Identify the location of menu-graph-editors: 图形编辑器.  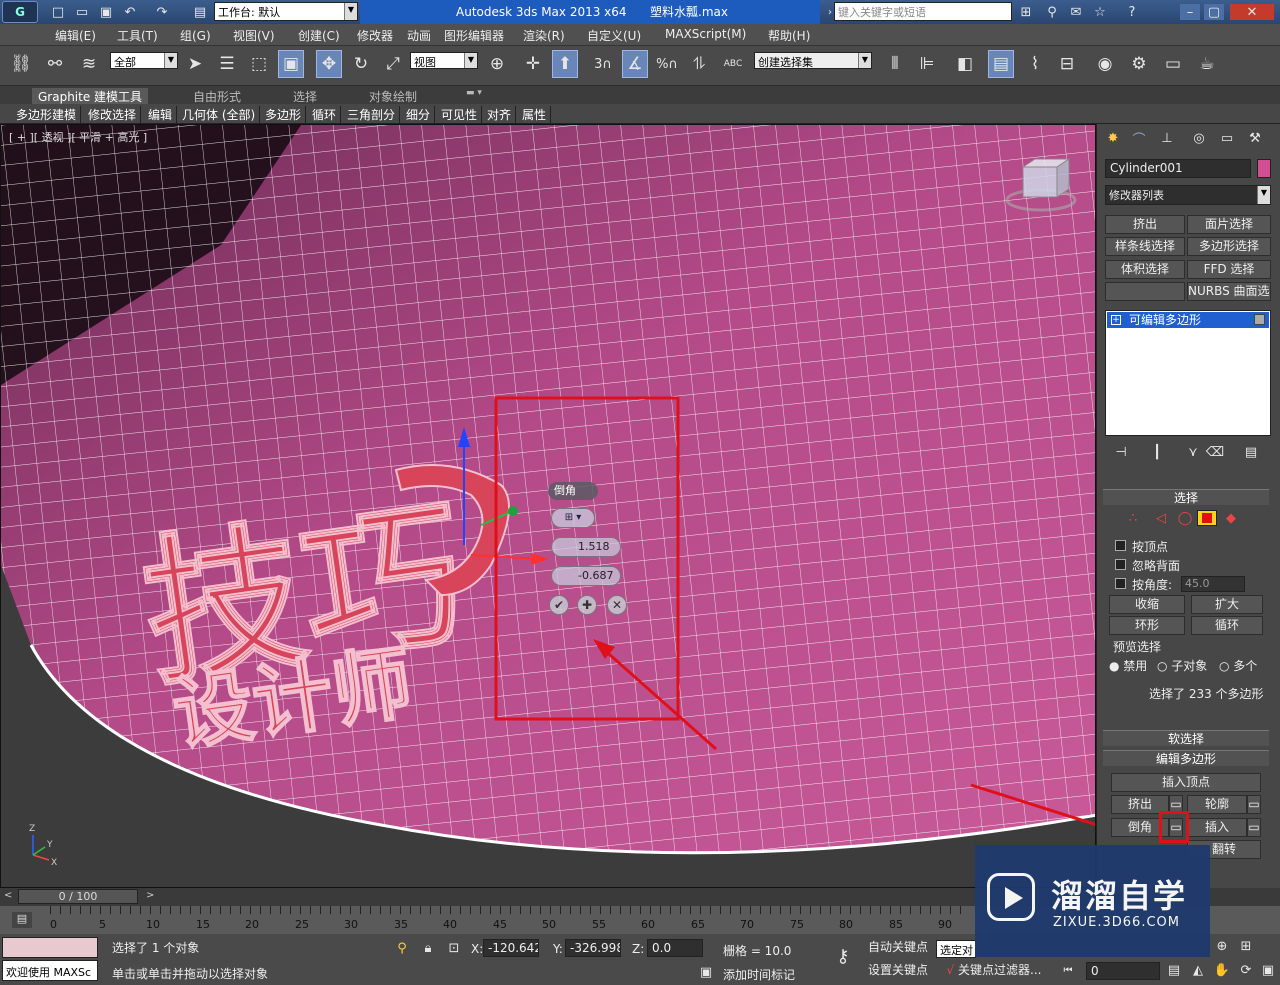
(474, 35).